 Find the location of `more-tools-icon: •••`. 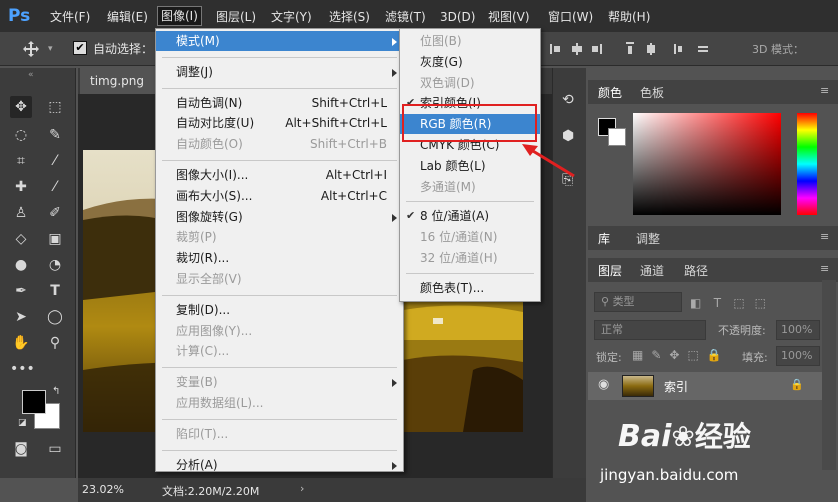

more-tools-icon: ••• is located at coordinates (22, 369).